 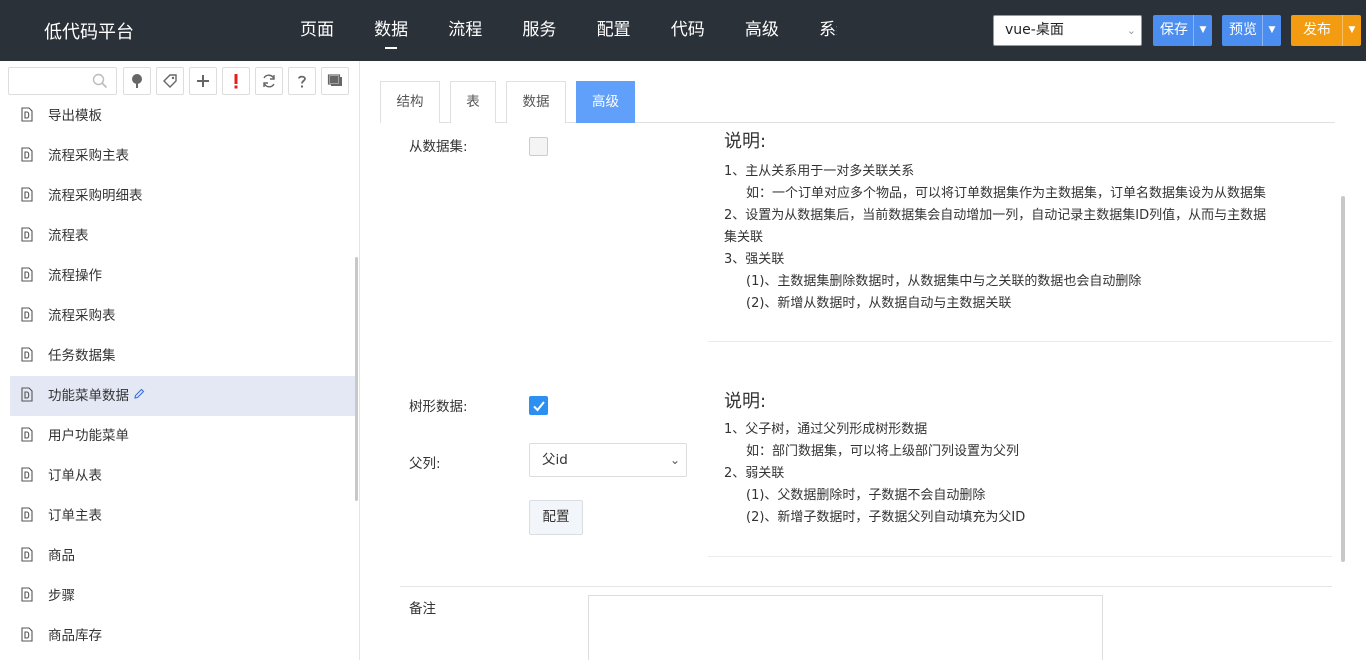 I want to click on tree-item-label: 功能菜单数据, so click(x=88, y=396).